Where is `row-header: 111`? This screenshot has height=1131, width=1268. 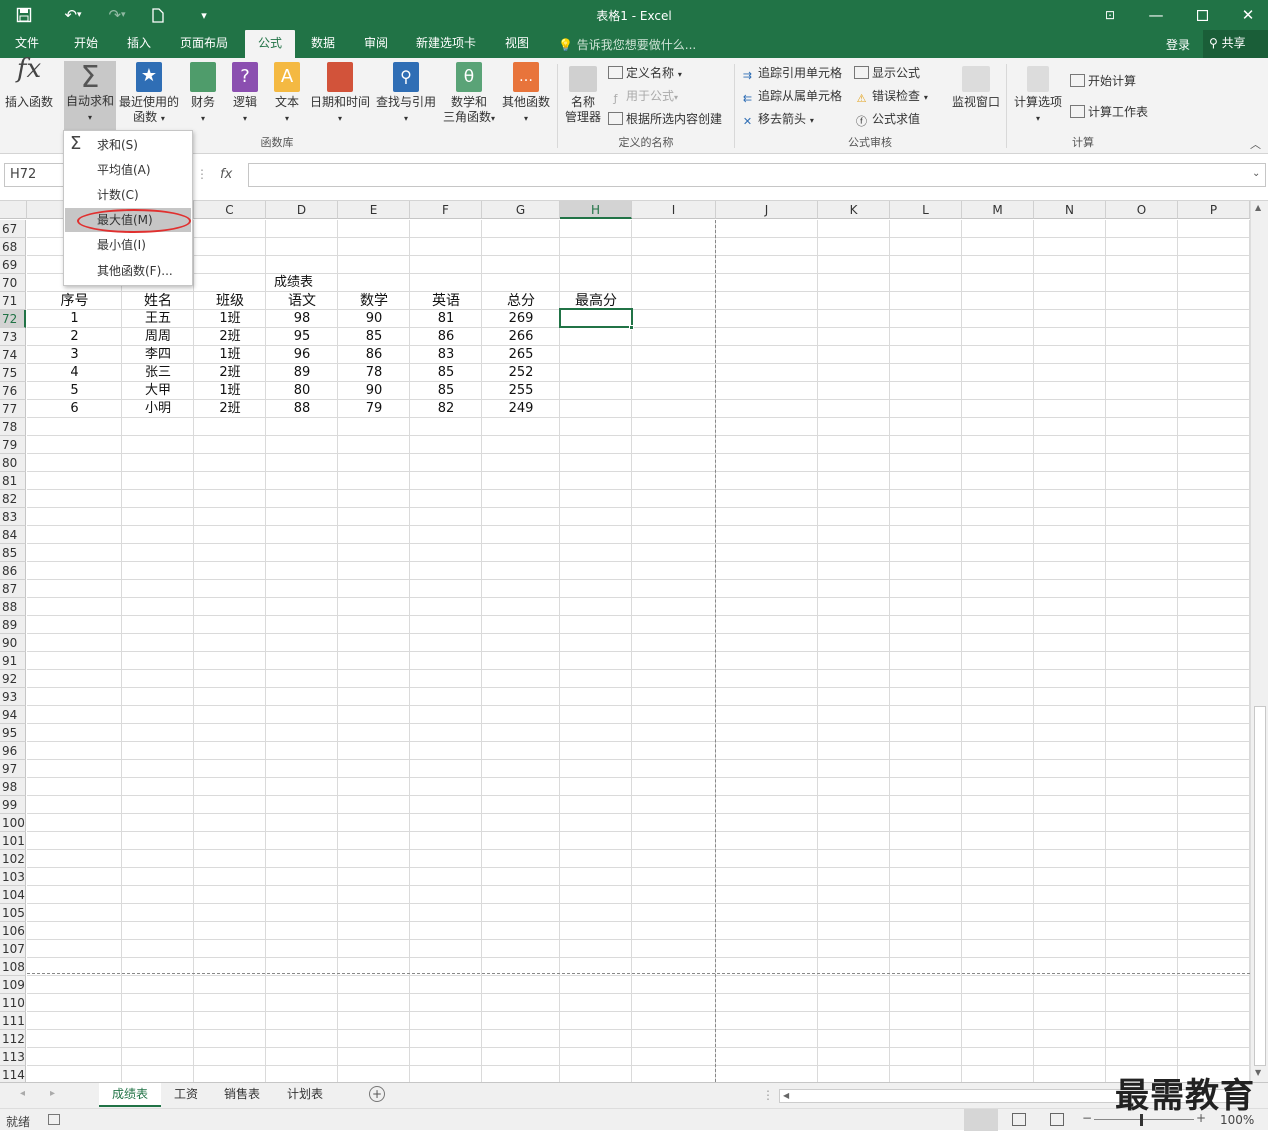
row-header: 111 is located at coordinates (13, 1021).